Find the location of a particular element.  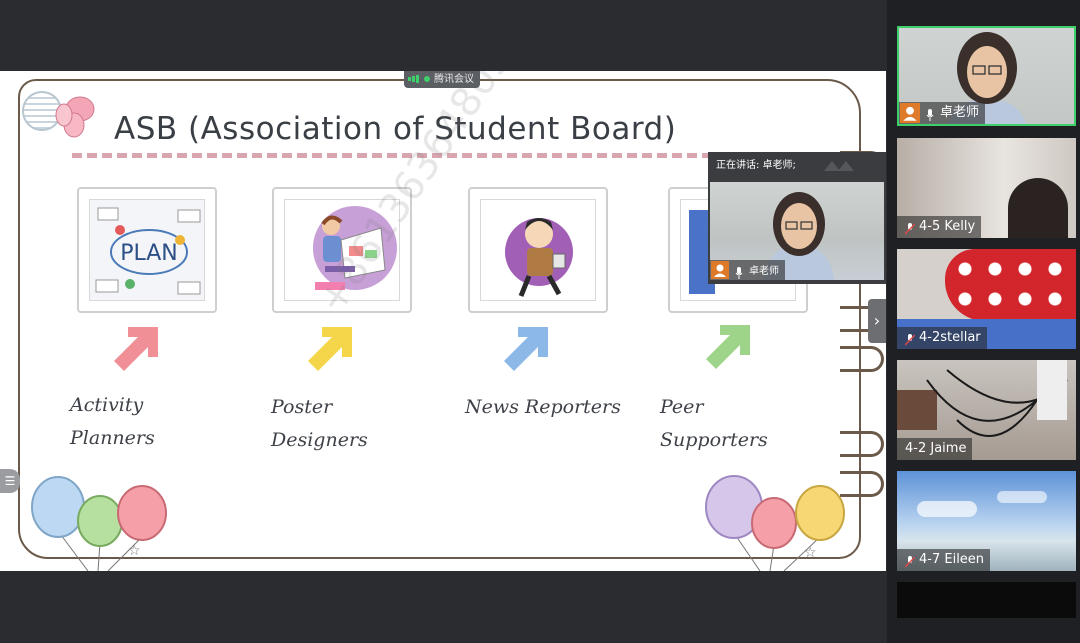

list-menu-icon: ☰ is located at coordinates (10, 481).